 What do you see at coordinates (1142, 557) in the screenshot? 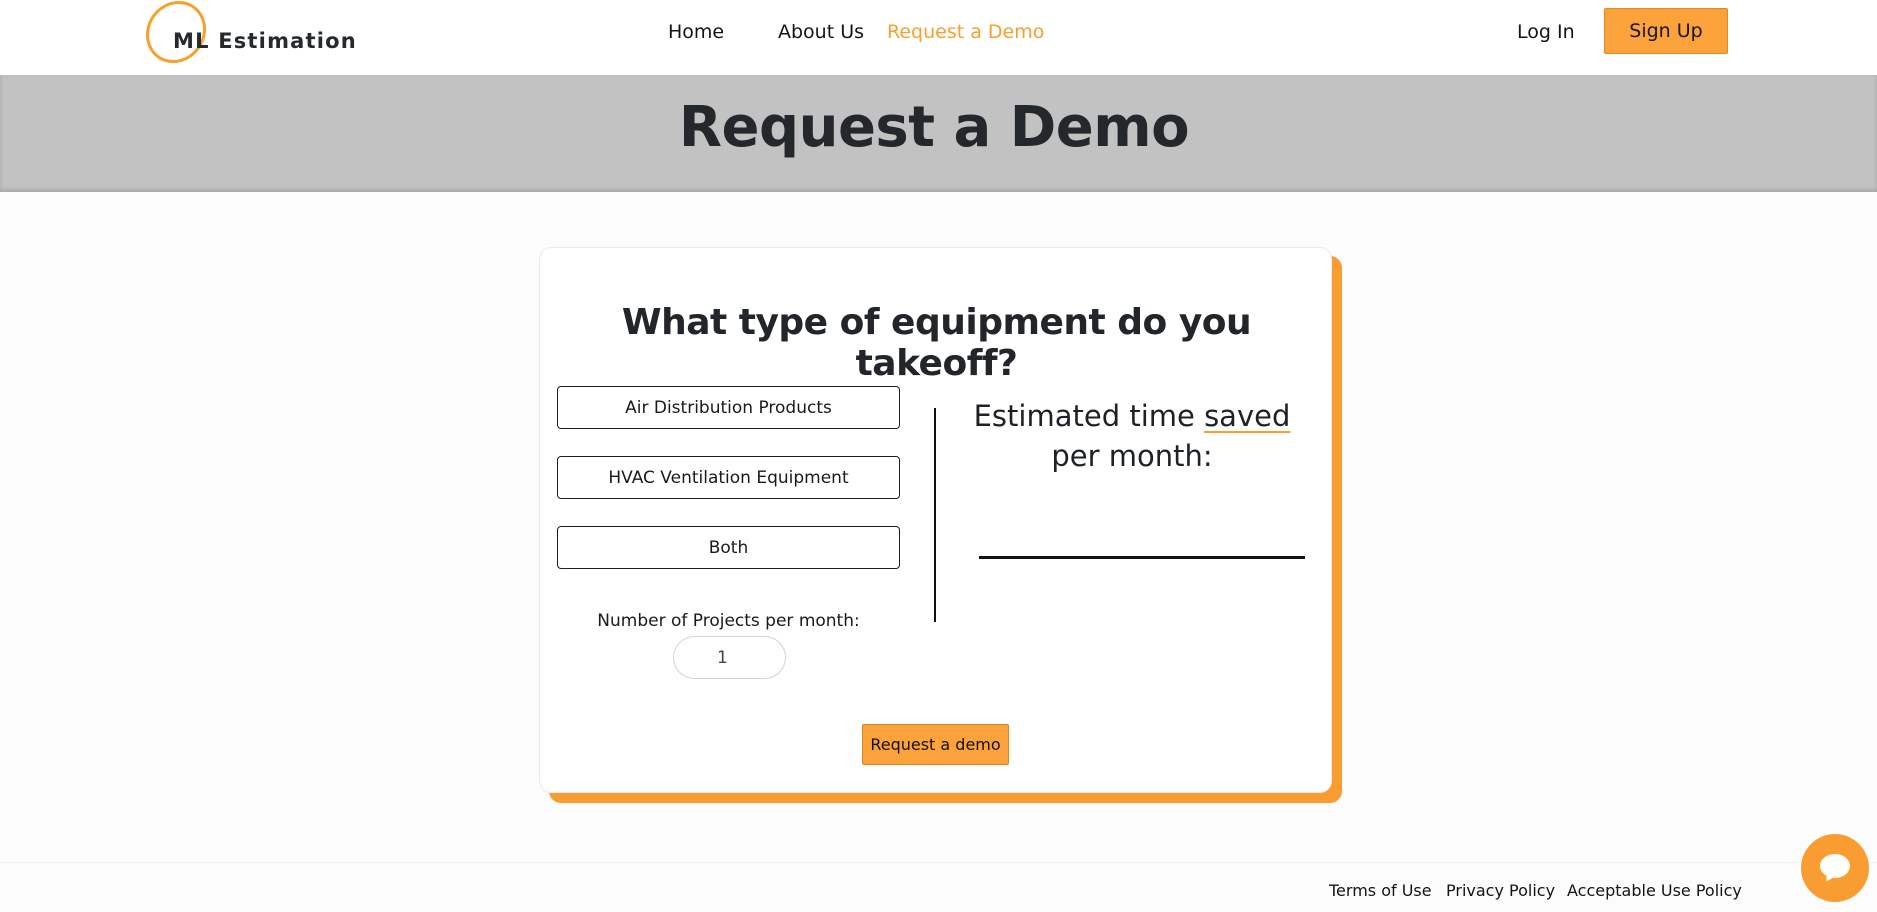
I see `result-underline` at bounding box center [1142, 557].